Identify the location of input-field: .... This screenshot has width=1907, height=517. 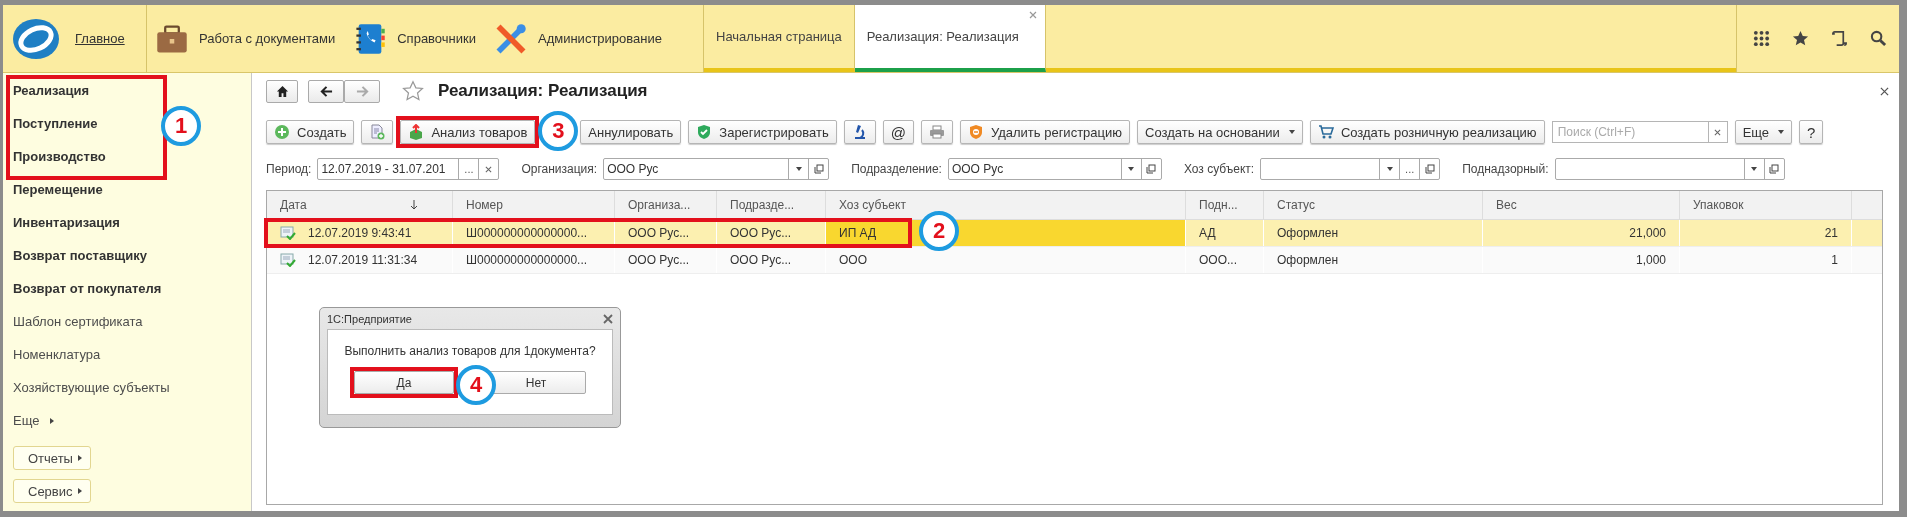
(1350, 169).